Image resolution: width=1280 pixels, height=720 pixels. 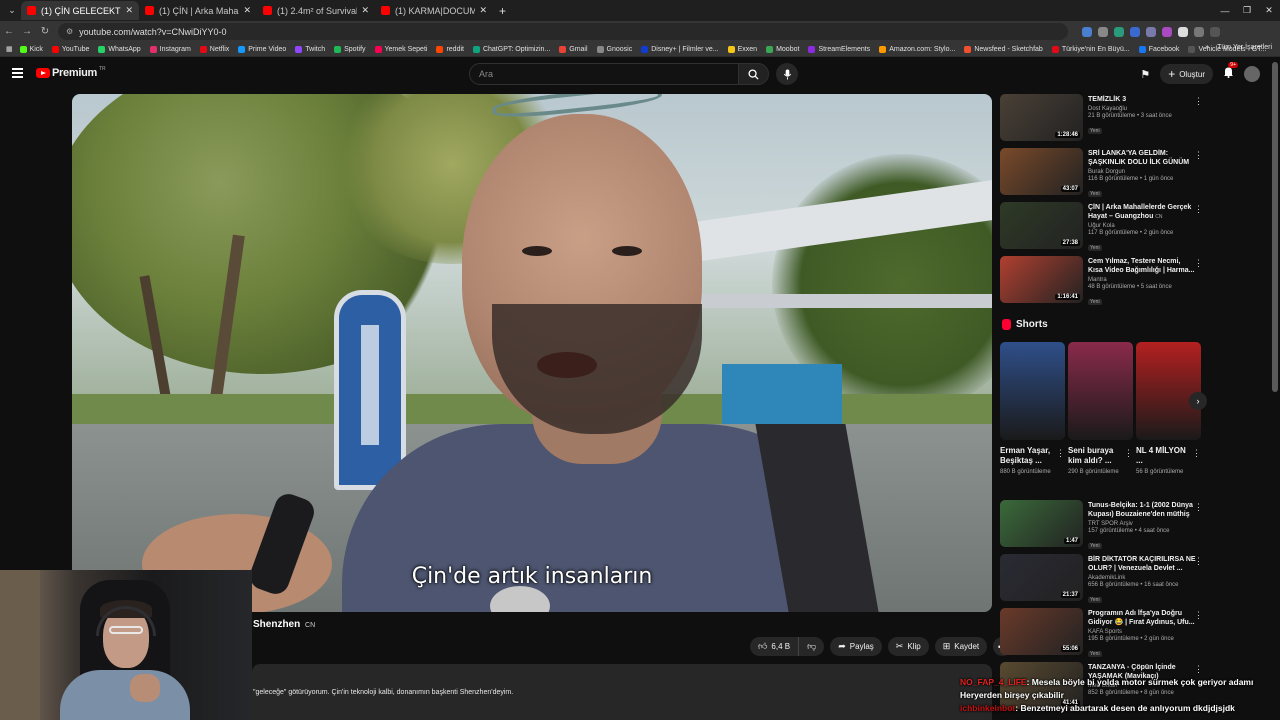 I want to click on notifications-button: 9+, so click(x=1230, y=72).